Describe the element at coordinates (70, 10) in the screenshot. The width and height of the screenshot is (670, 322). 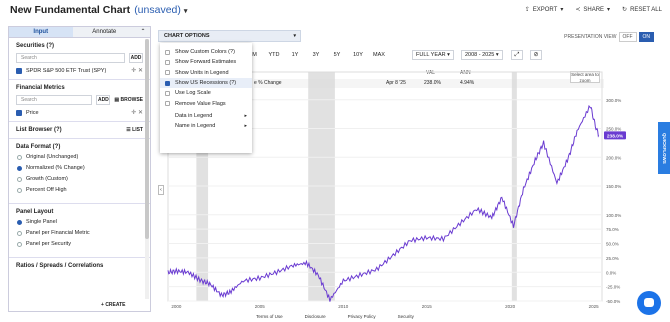
I see `chart-title: New Fundamental Chart` at that location.